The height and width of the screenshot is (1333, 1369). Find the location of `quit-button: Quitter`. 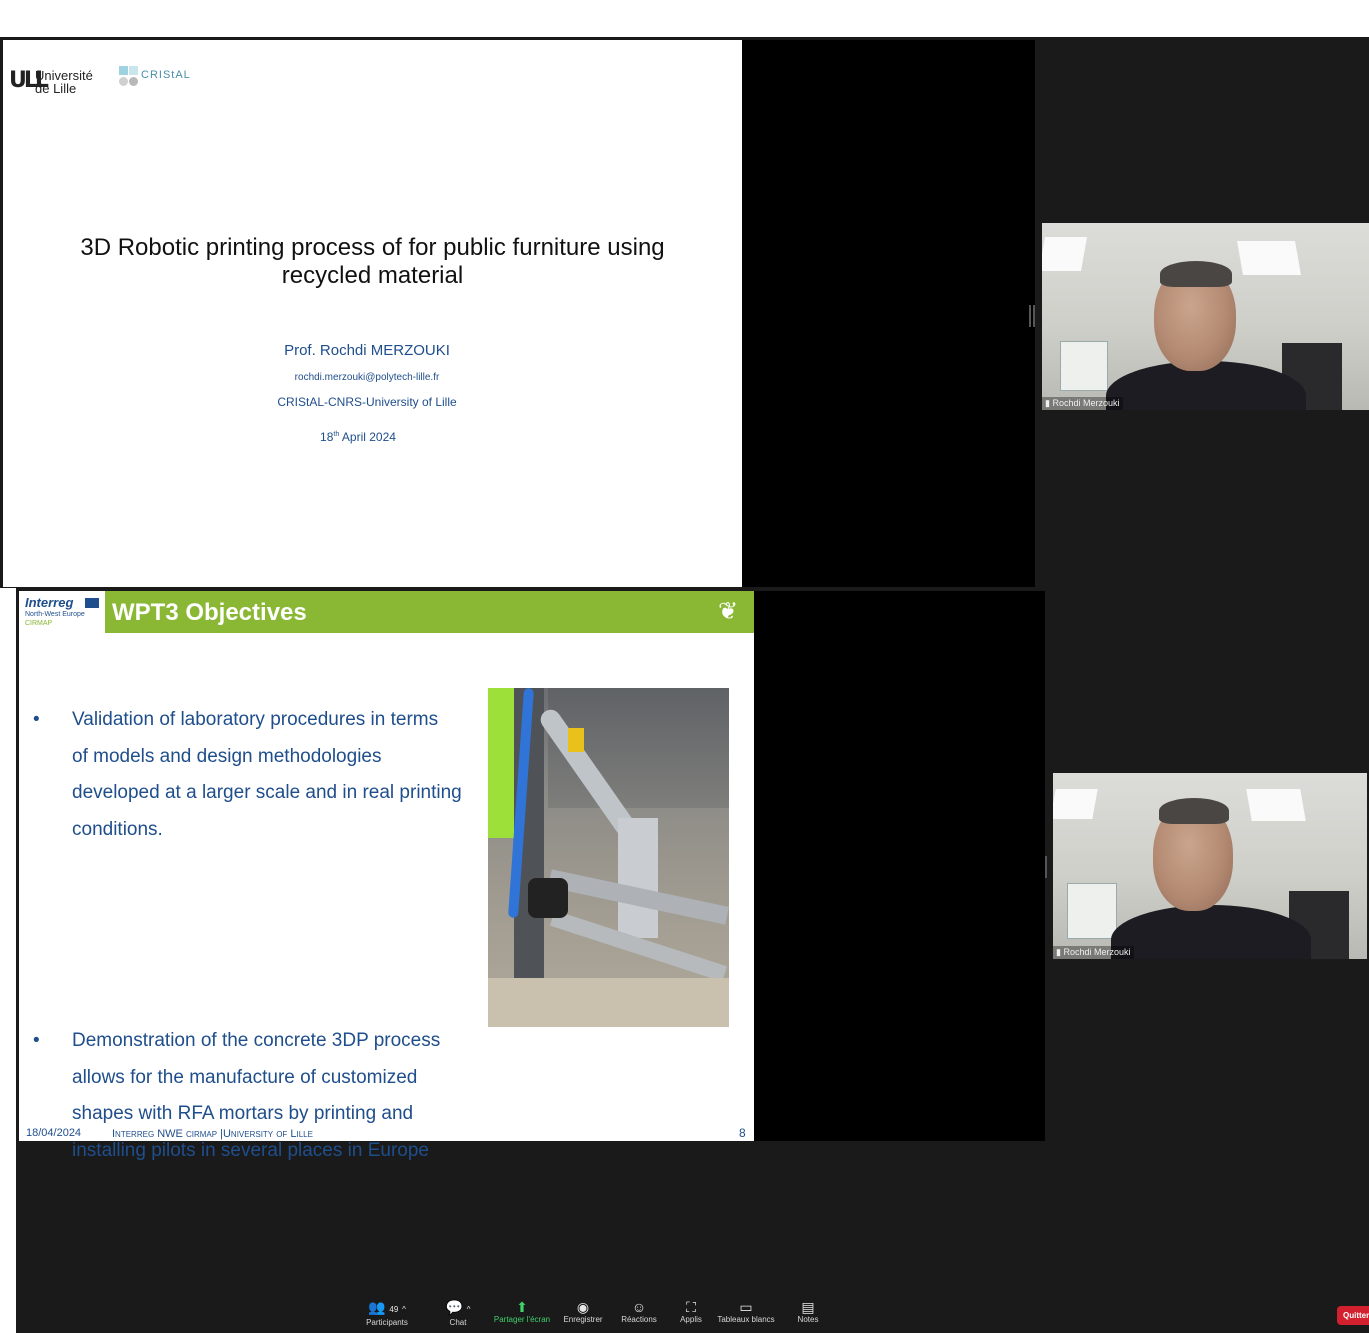

quit-button: Quitter is located at coordinates (1353, 1315).